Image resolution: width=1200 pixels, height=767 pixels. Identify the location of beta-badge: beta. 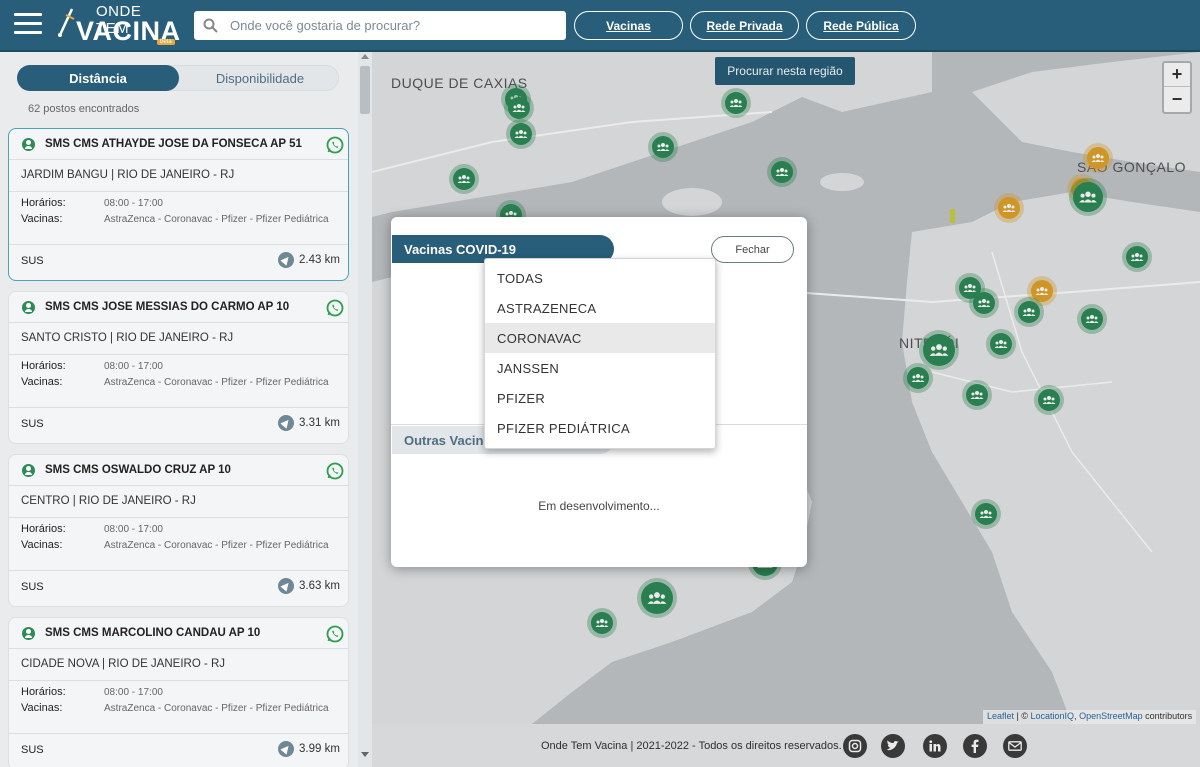
(166, 42).